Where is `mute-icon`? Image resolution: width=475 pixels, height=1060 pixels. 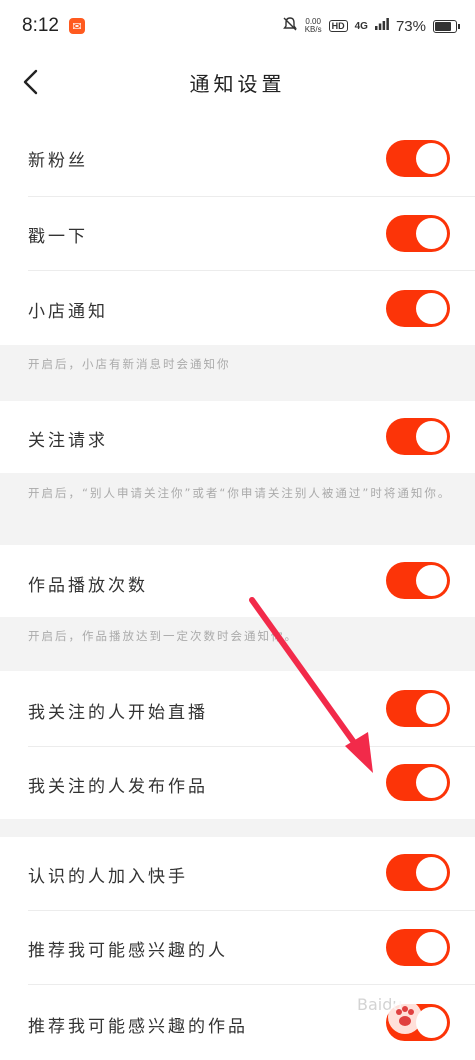 mute-icon is located at coordinates (290, 26).